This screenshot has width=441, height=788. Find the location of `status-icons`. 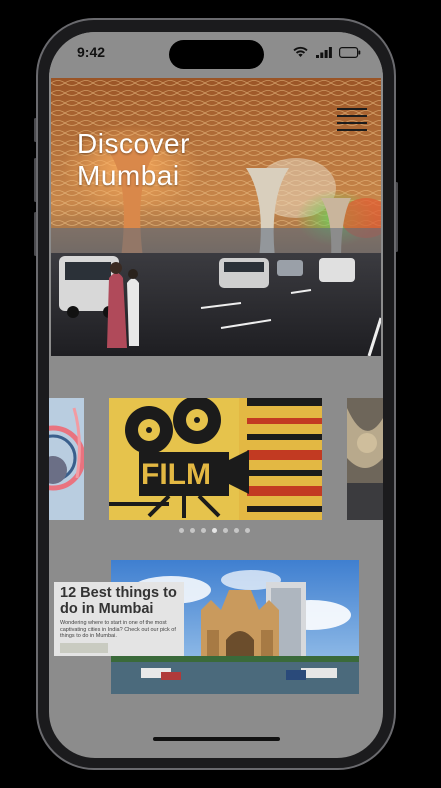

status-icons is located at coordinates (326, 52).